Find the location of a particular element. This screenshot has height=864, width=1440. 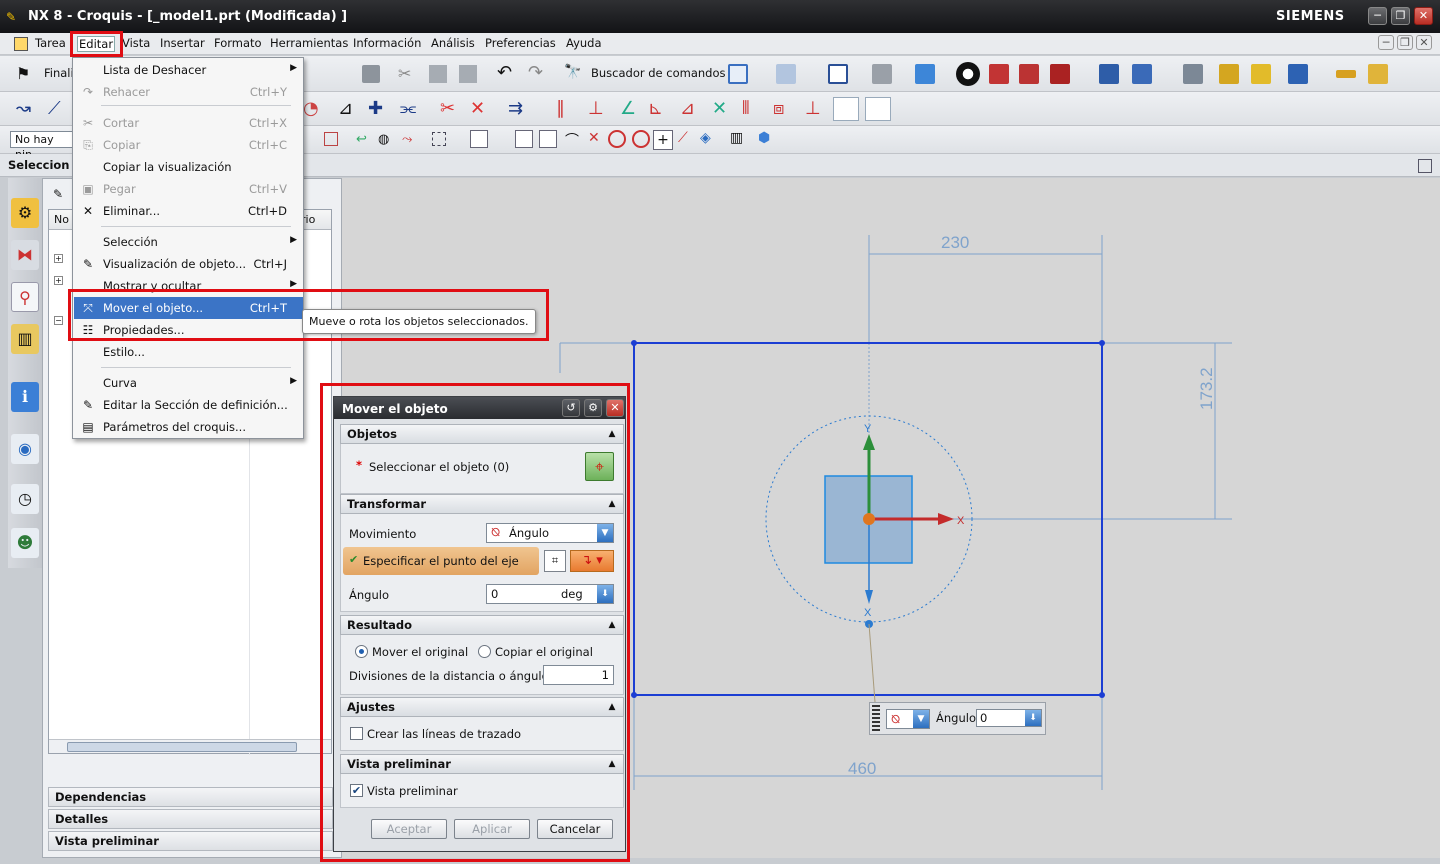

show-constraints-icon is located at coordinates (878, 109).